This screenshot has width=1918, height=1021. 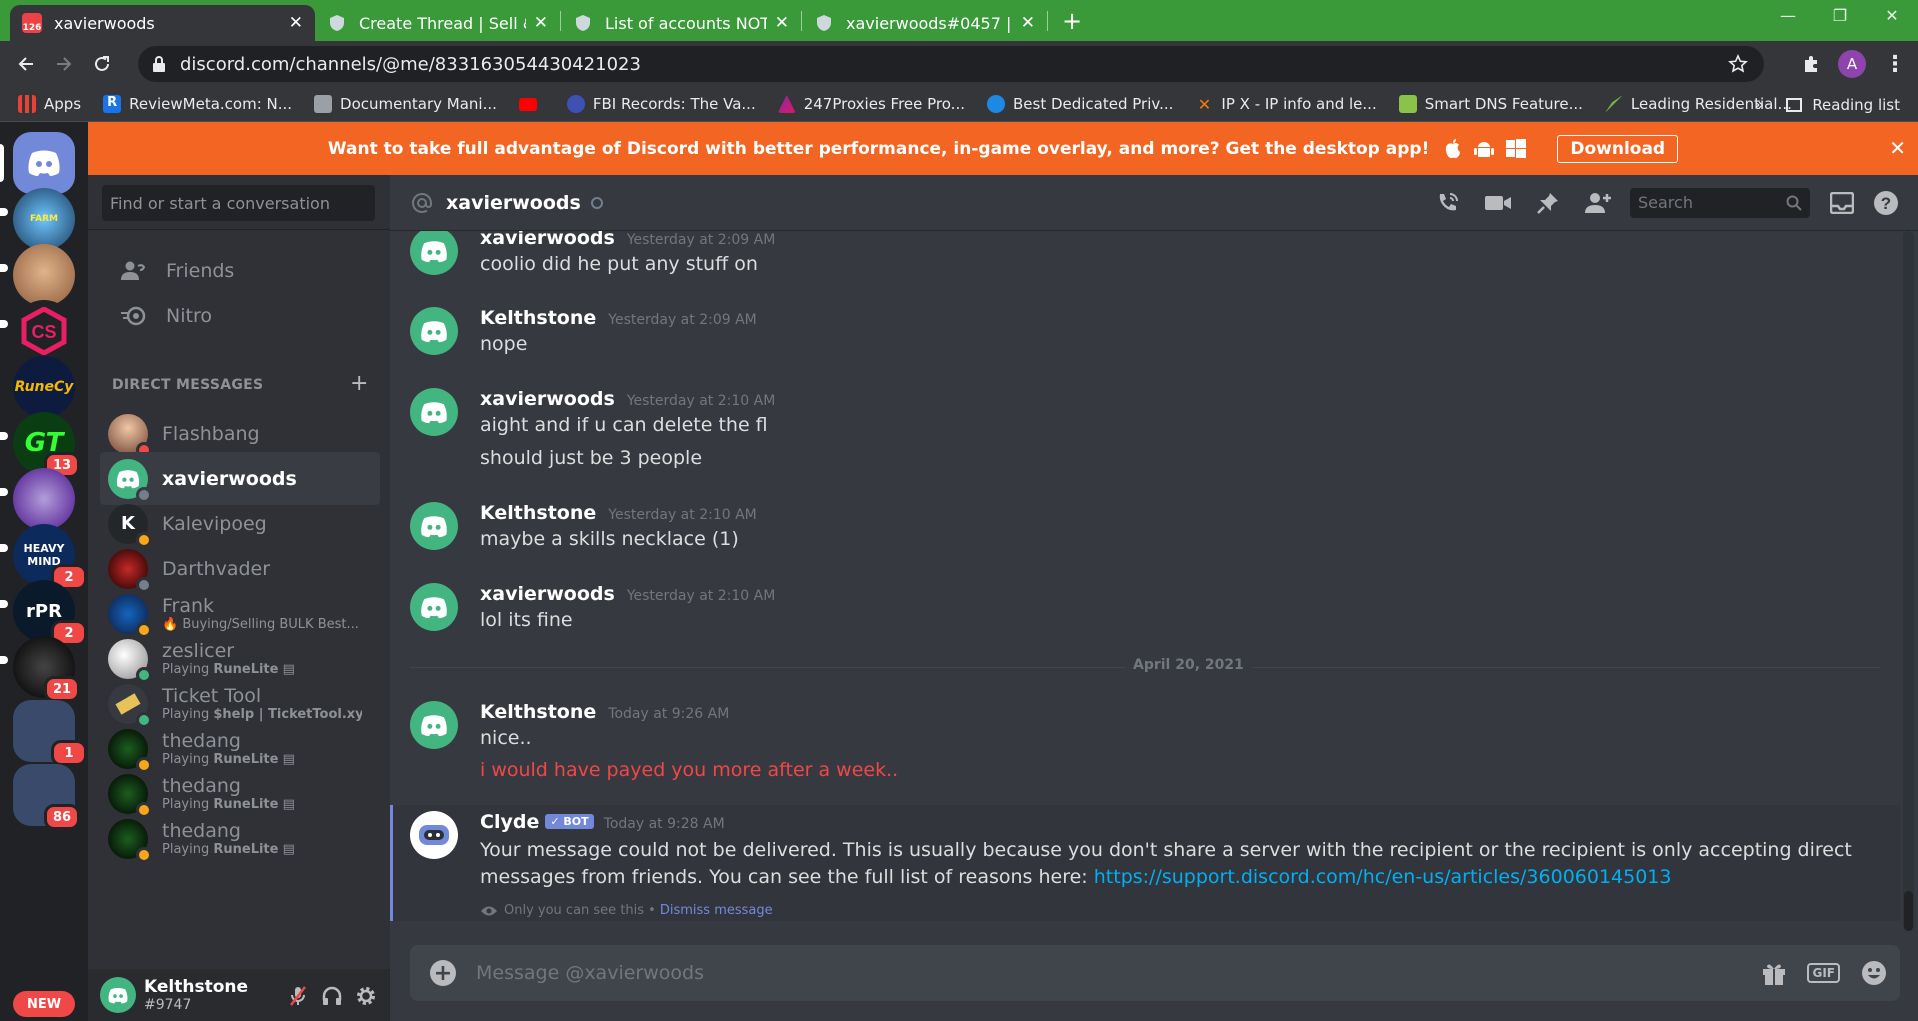 I want to click on new-badge: NEW, so click(x=44, y=1004).